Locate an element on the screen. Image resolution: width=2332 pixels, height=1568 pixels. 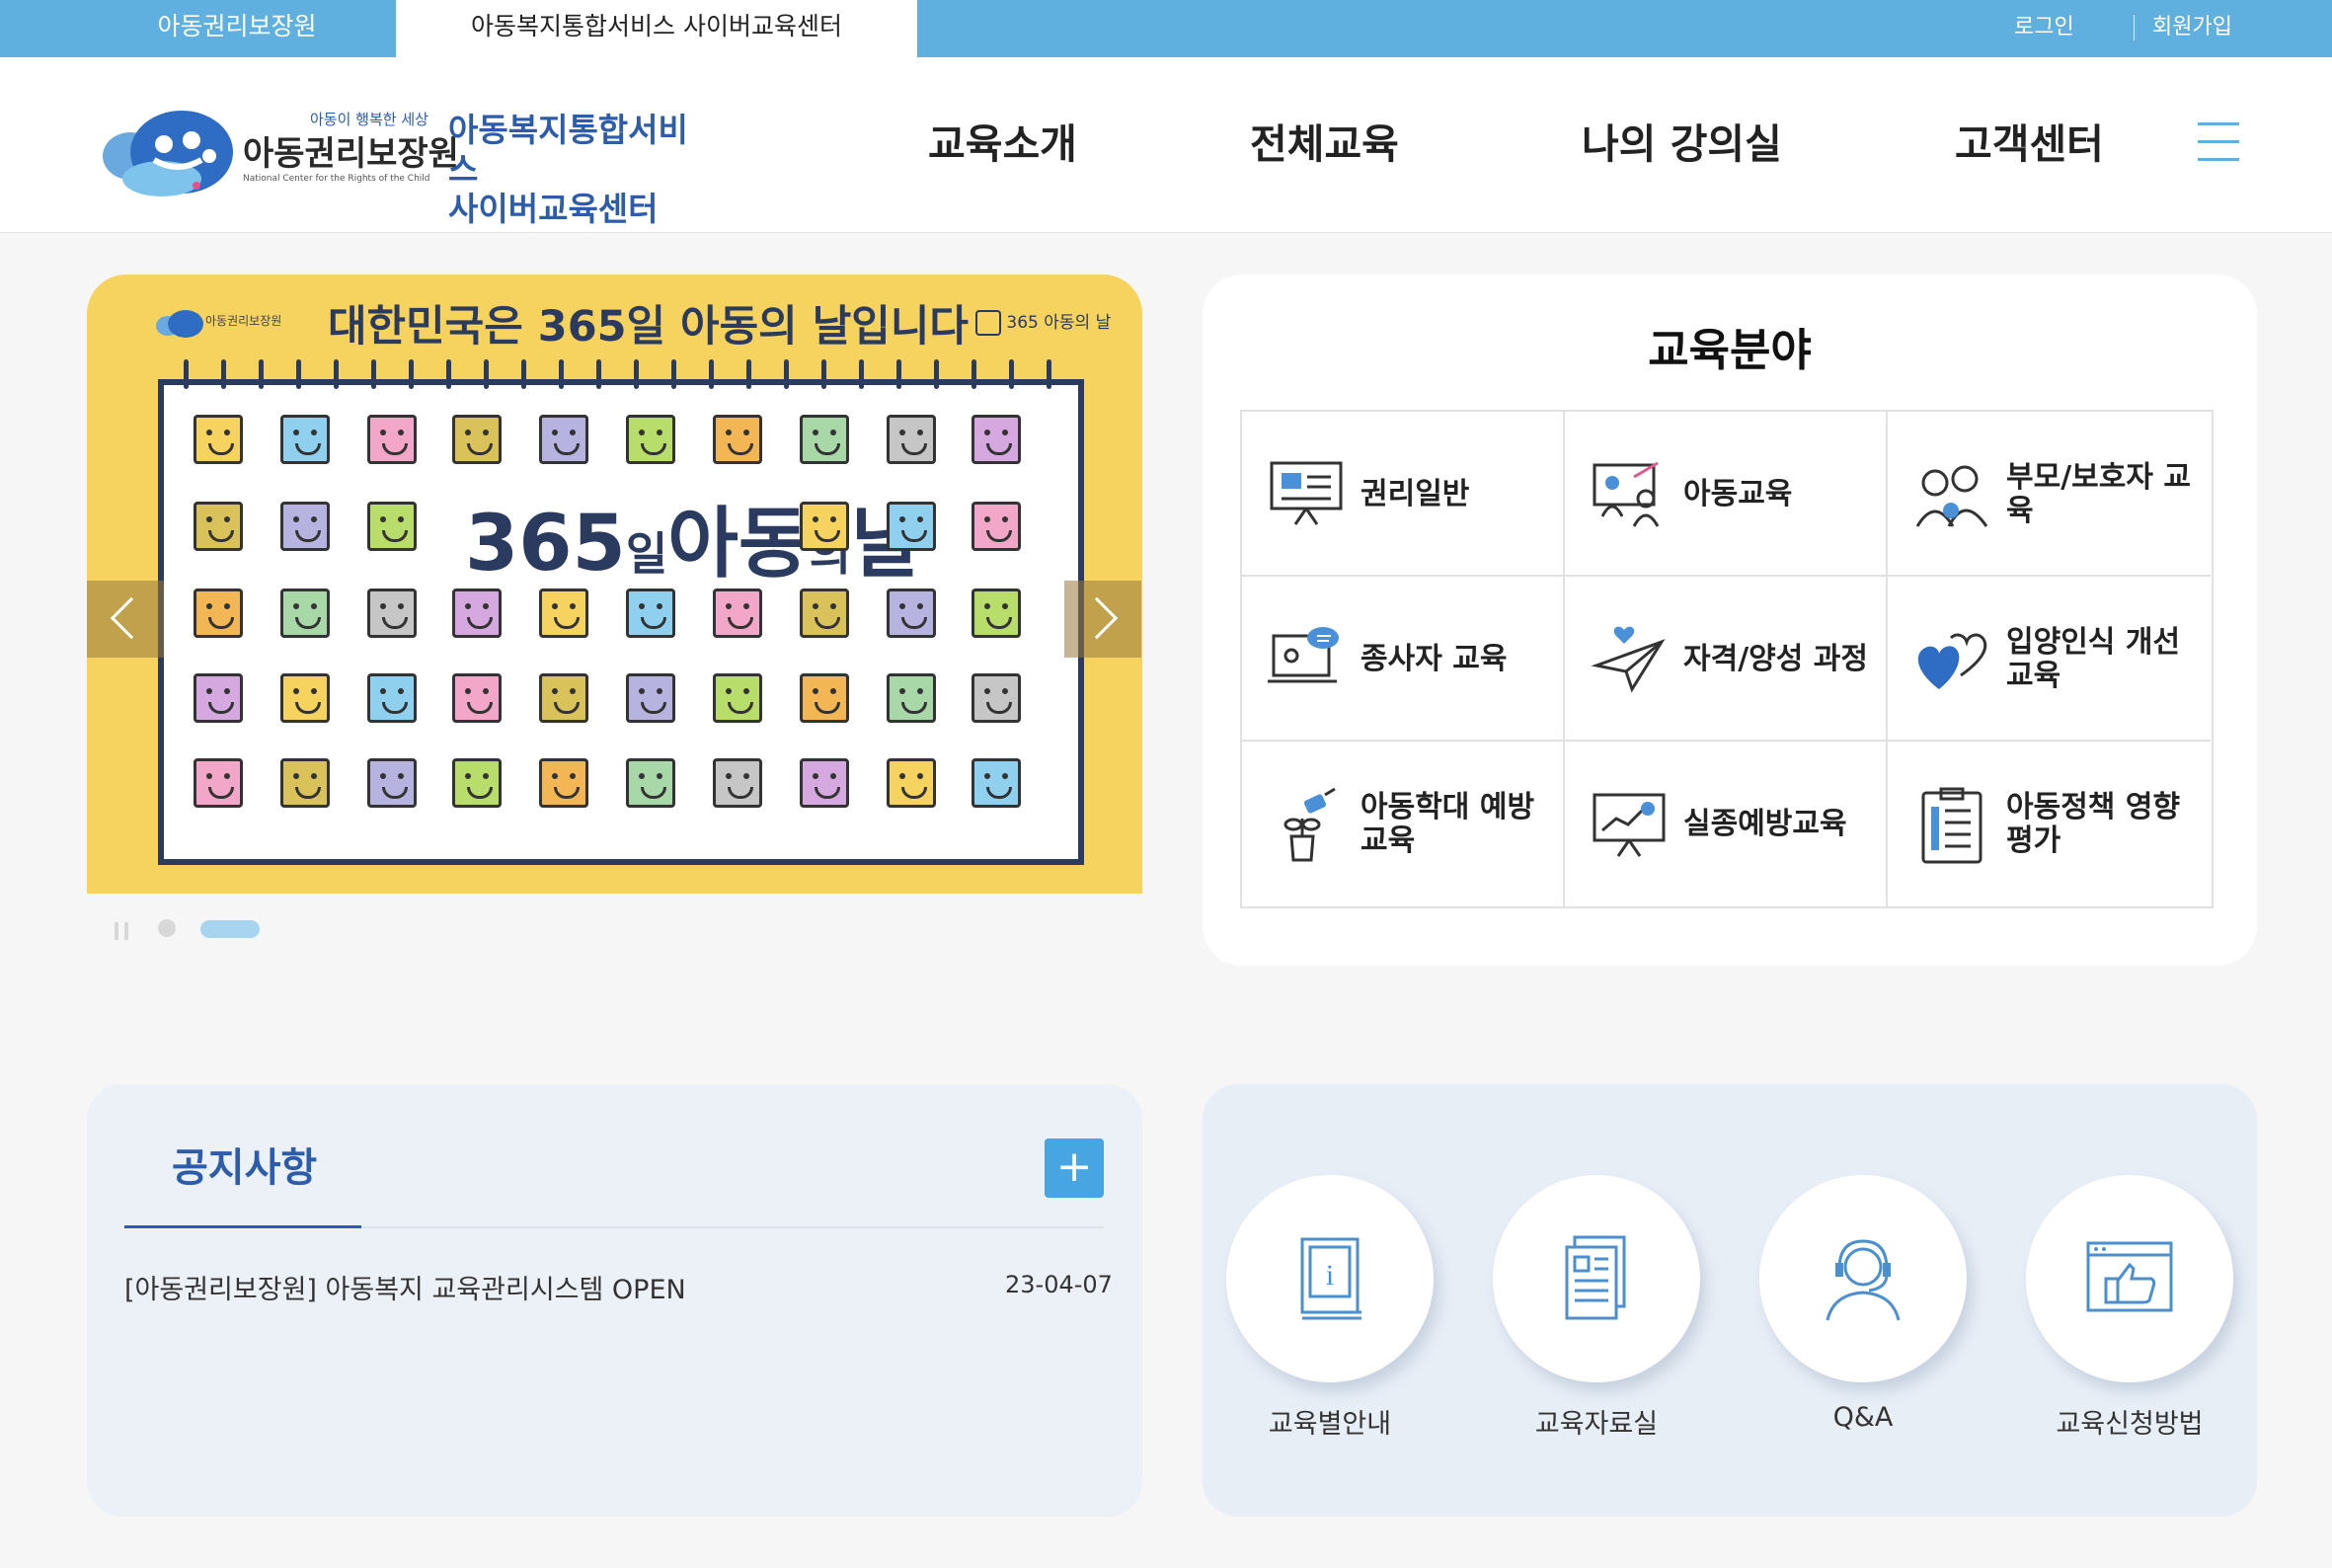
field-certification-course: 자격/양성 과정 is located at coordinates (1726, 659).